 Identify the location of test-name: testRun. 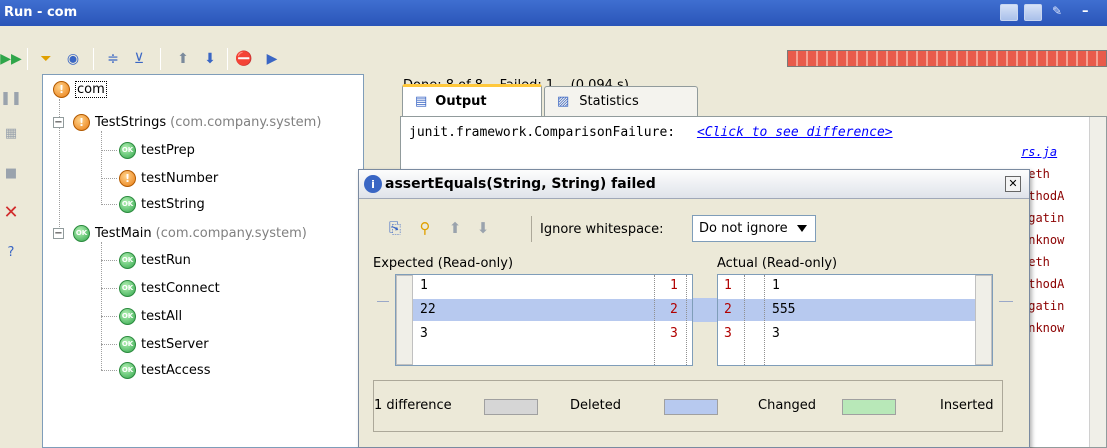
(166, 260).